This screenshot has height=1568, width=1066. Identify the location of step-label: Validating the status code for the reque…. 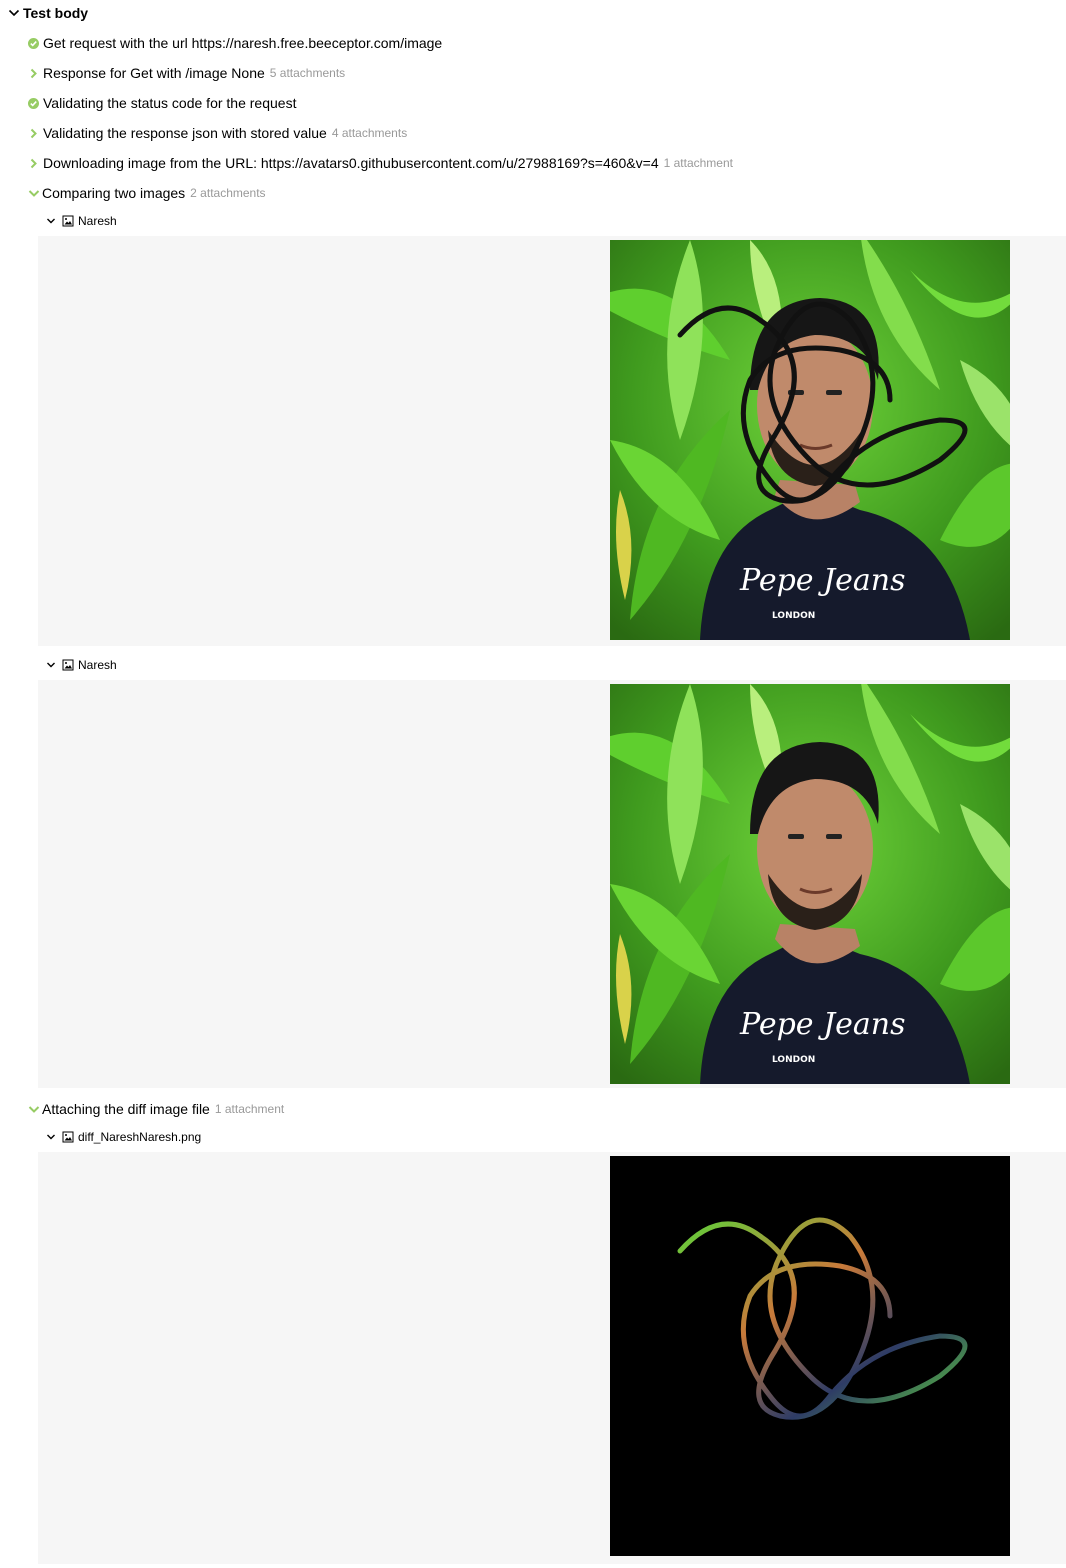
(170, 103).